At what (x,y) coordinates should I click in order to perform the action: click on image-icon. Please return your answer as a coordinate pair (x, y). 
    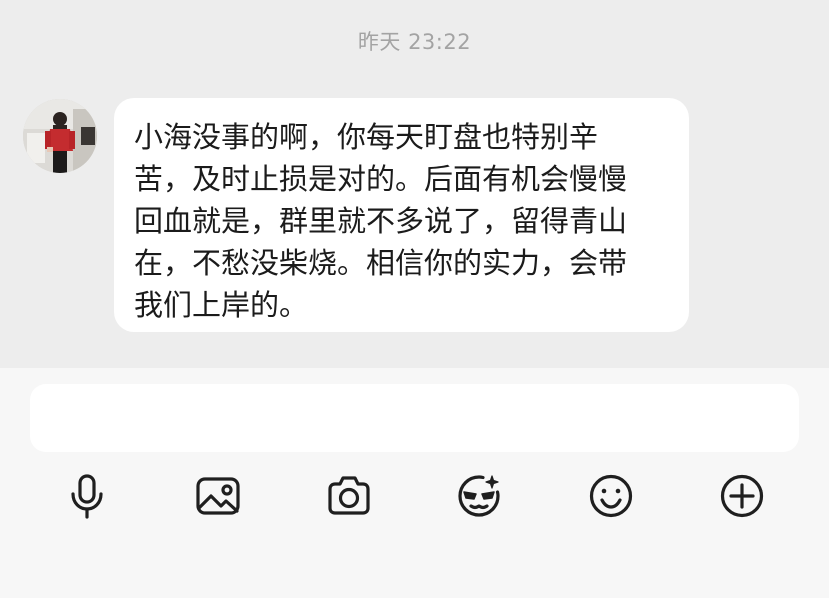
    Looking at the image, I should click on (218, 496).